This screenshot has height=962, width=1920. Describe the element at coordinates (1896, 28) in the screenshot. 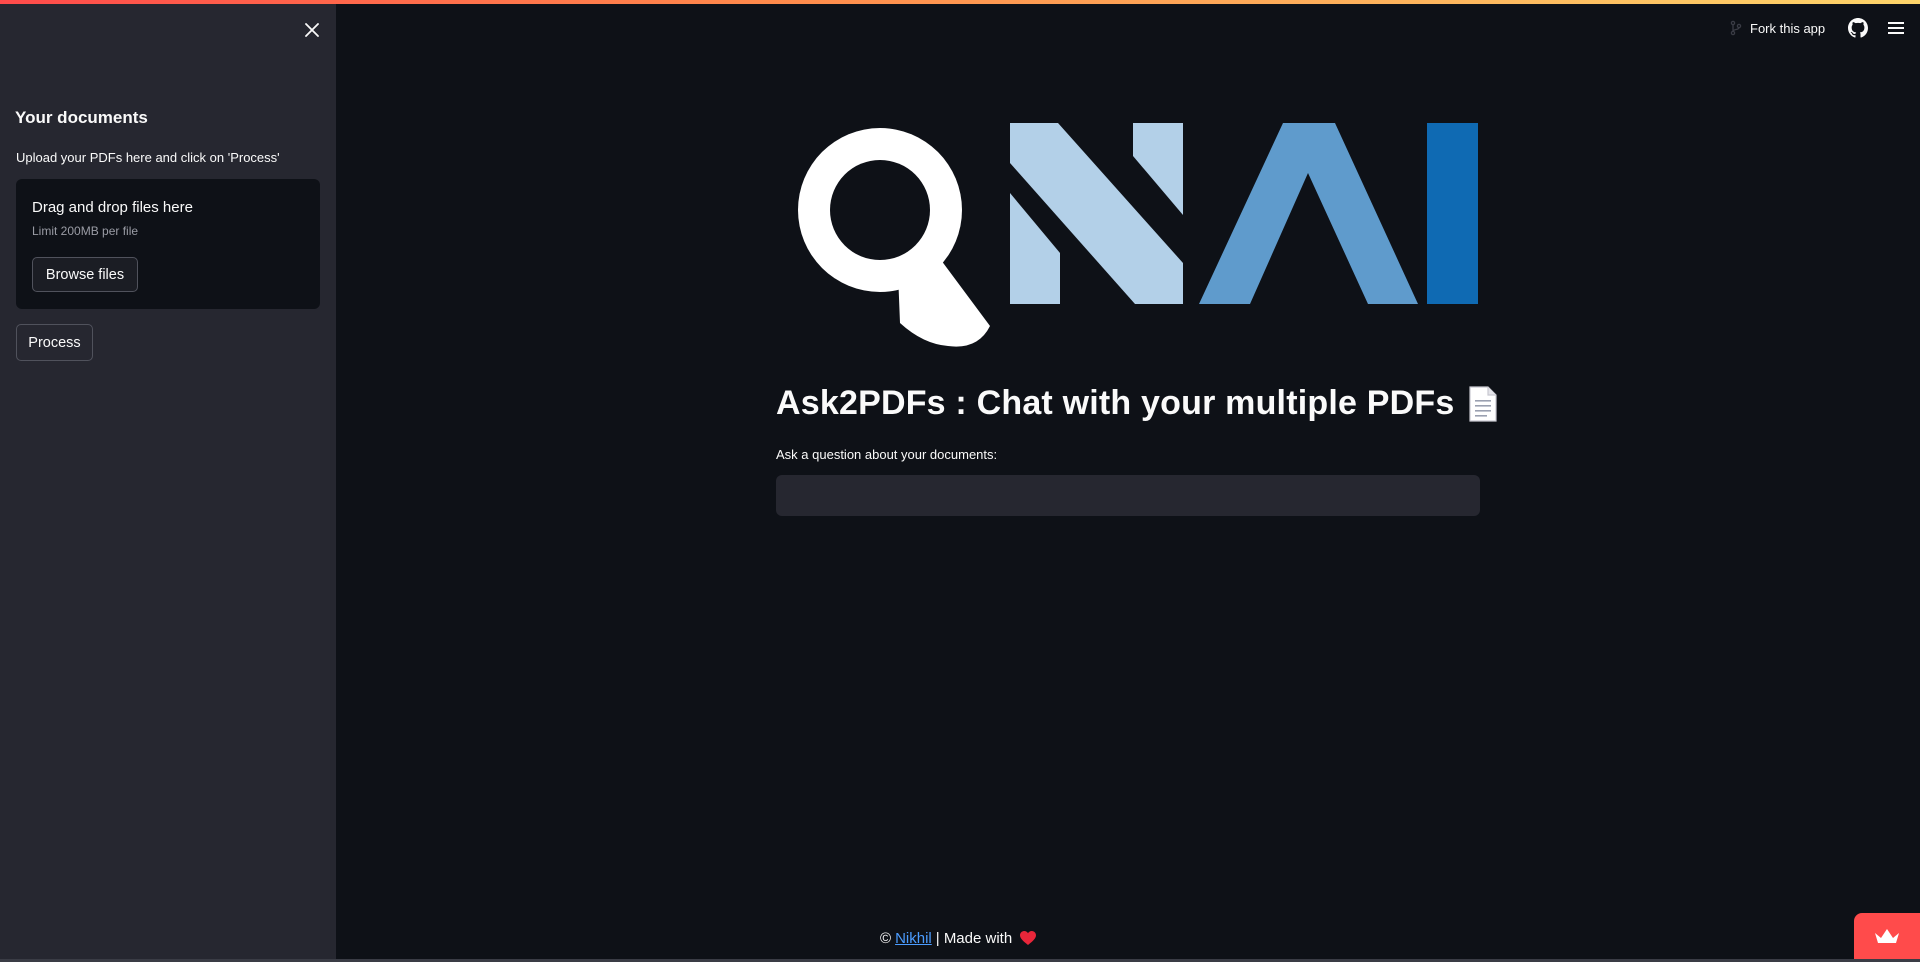

I see `hamburger-menu-icon` at that location.